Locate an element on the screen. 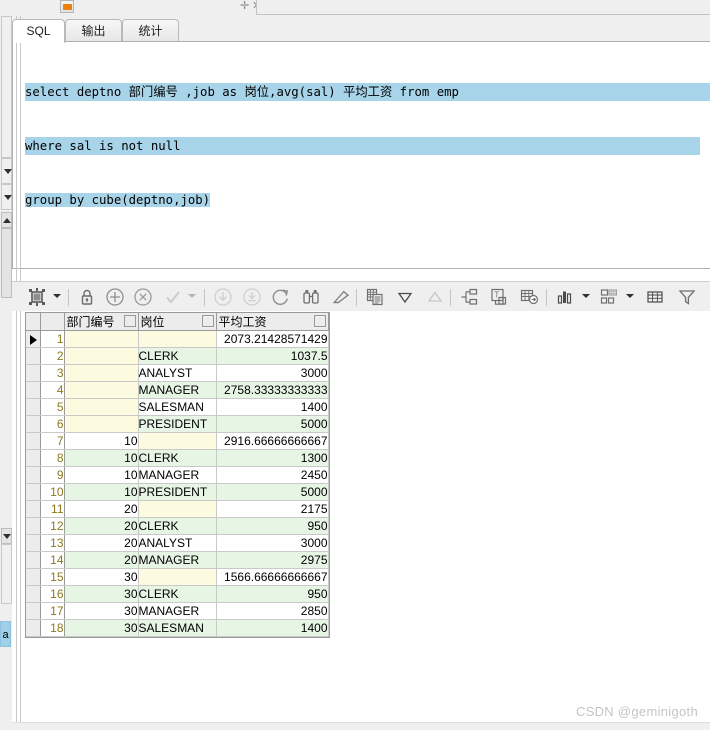  cell-sal: 2850 is located at coordinates (272, 611).